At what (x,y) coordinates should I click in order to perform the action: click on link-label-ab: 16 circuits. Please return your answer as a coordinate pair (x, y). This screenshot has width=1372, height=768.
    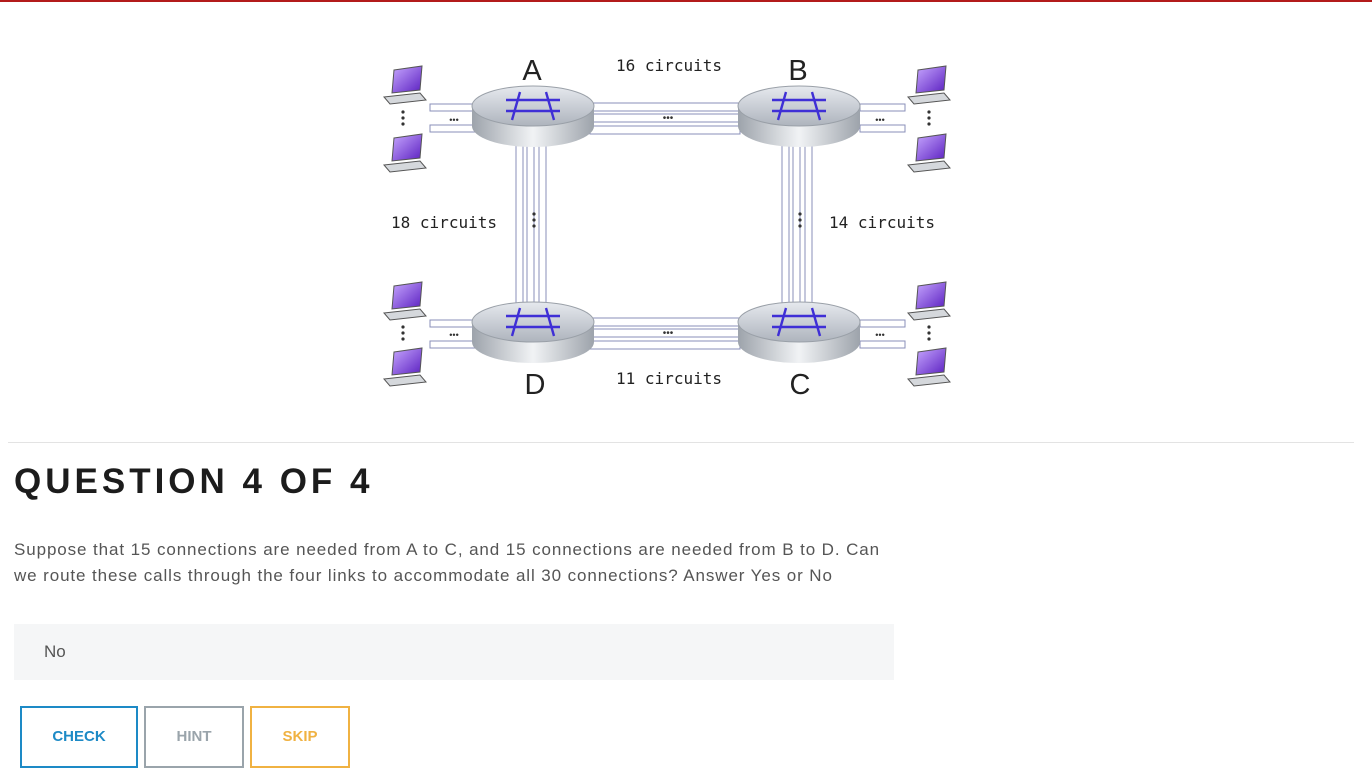
    Looking at the image, I should click on (669, 65).